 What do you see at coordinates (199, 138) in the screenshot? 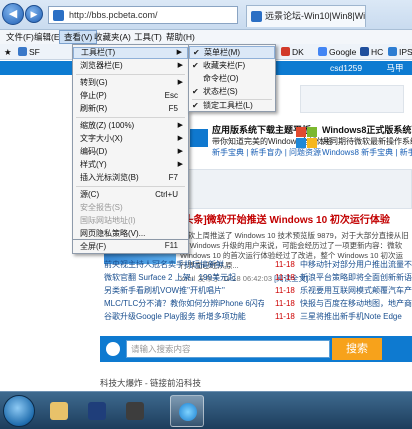
I see `promo-left-icon` at bounding box center [199, 138].